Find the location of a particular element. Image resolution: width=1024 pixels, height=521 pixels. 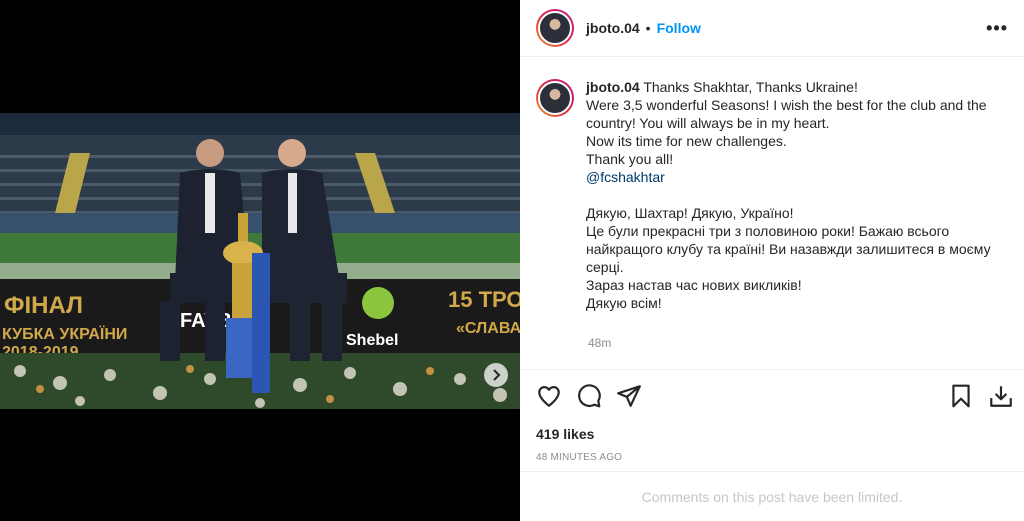

avatar is located at coordinates (555, 28).